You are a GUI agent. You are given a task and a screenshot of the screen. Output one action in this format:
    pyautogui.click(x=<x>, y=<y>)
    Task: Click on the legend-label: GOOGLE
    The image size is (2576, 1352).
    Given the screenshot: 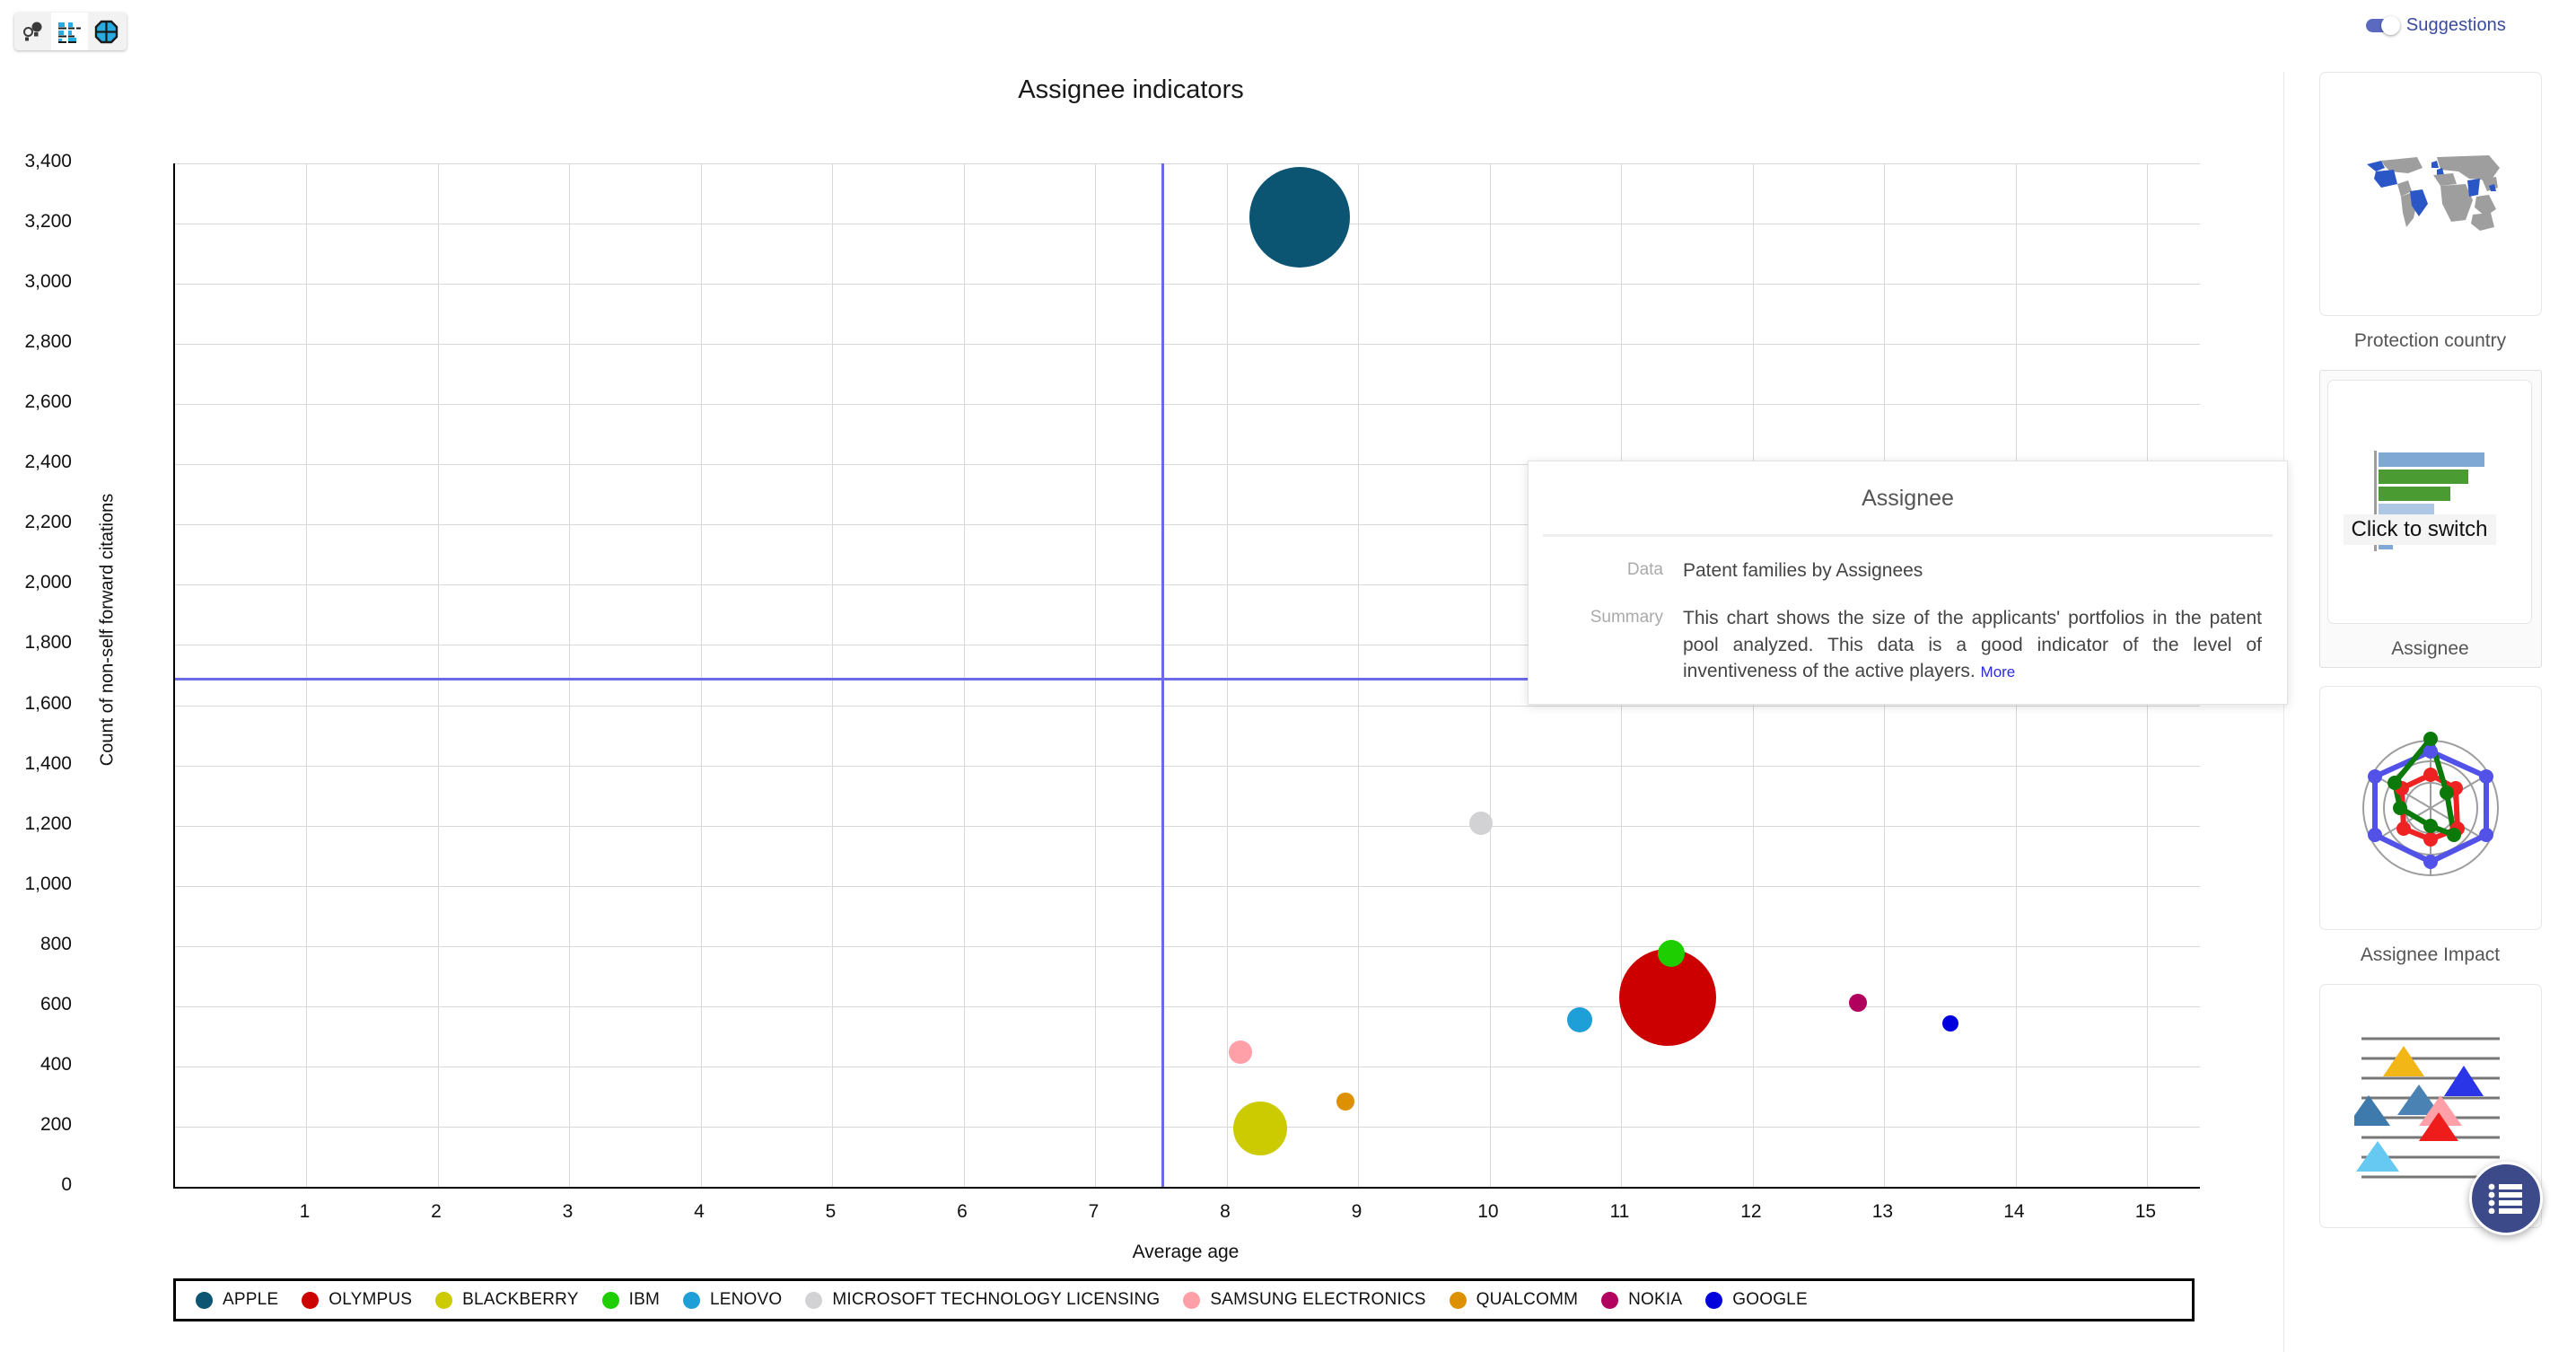 What is the action you would take?
    pyautogui.click(x=1770, y=1299)
    